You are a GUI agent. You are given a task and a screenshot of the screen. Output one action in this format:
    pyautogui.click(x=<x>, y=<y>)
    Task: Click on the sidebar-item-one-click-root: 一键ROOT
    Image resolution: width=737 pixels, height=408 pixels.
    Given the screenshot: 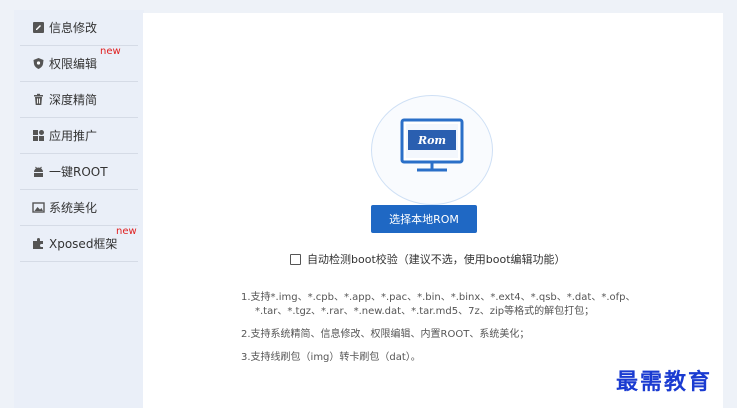 What is the action you would take?
    pyautogui.click(x=79, y=172)
    